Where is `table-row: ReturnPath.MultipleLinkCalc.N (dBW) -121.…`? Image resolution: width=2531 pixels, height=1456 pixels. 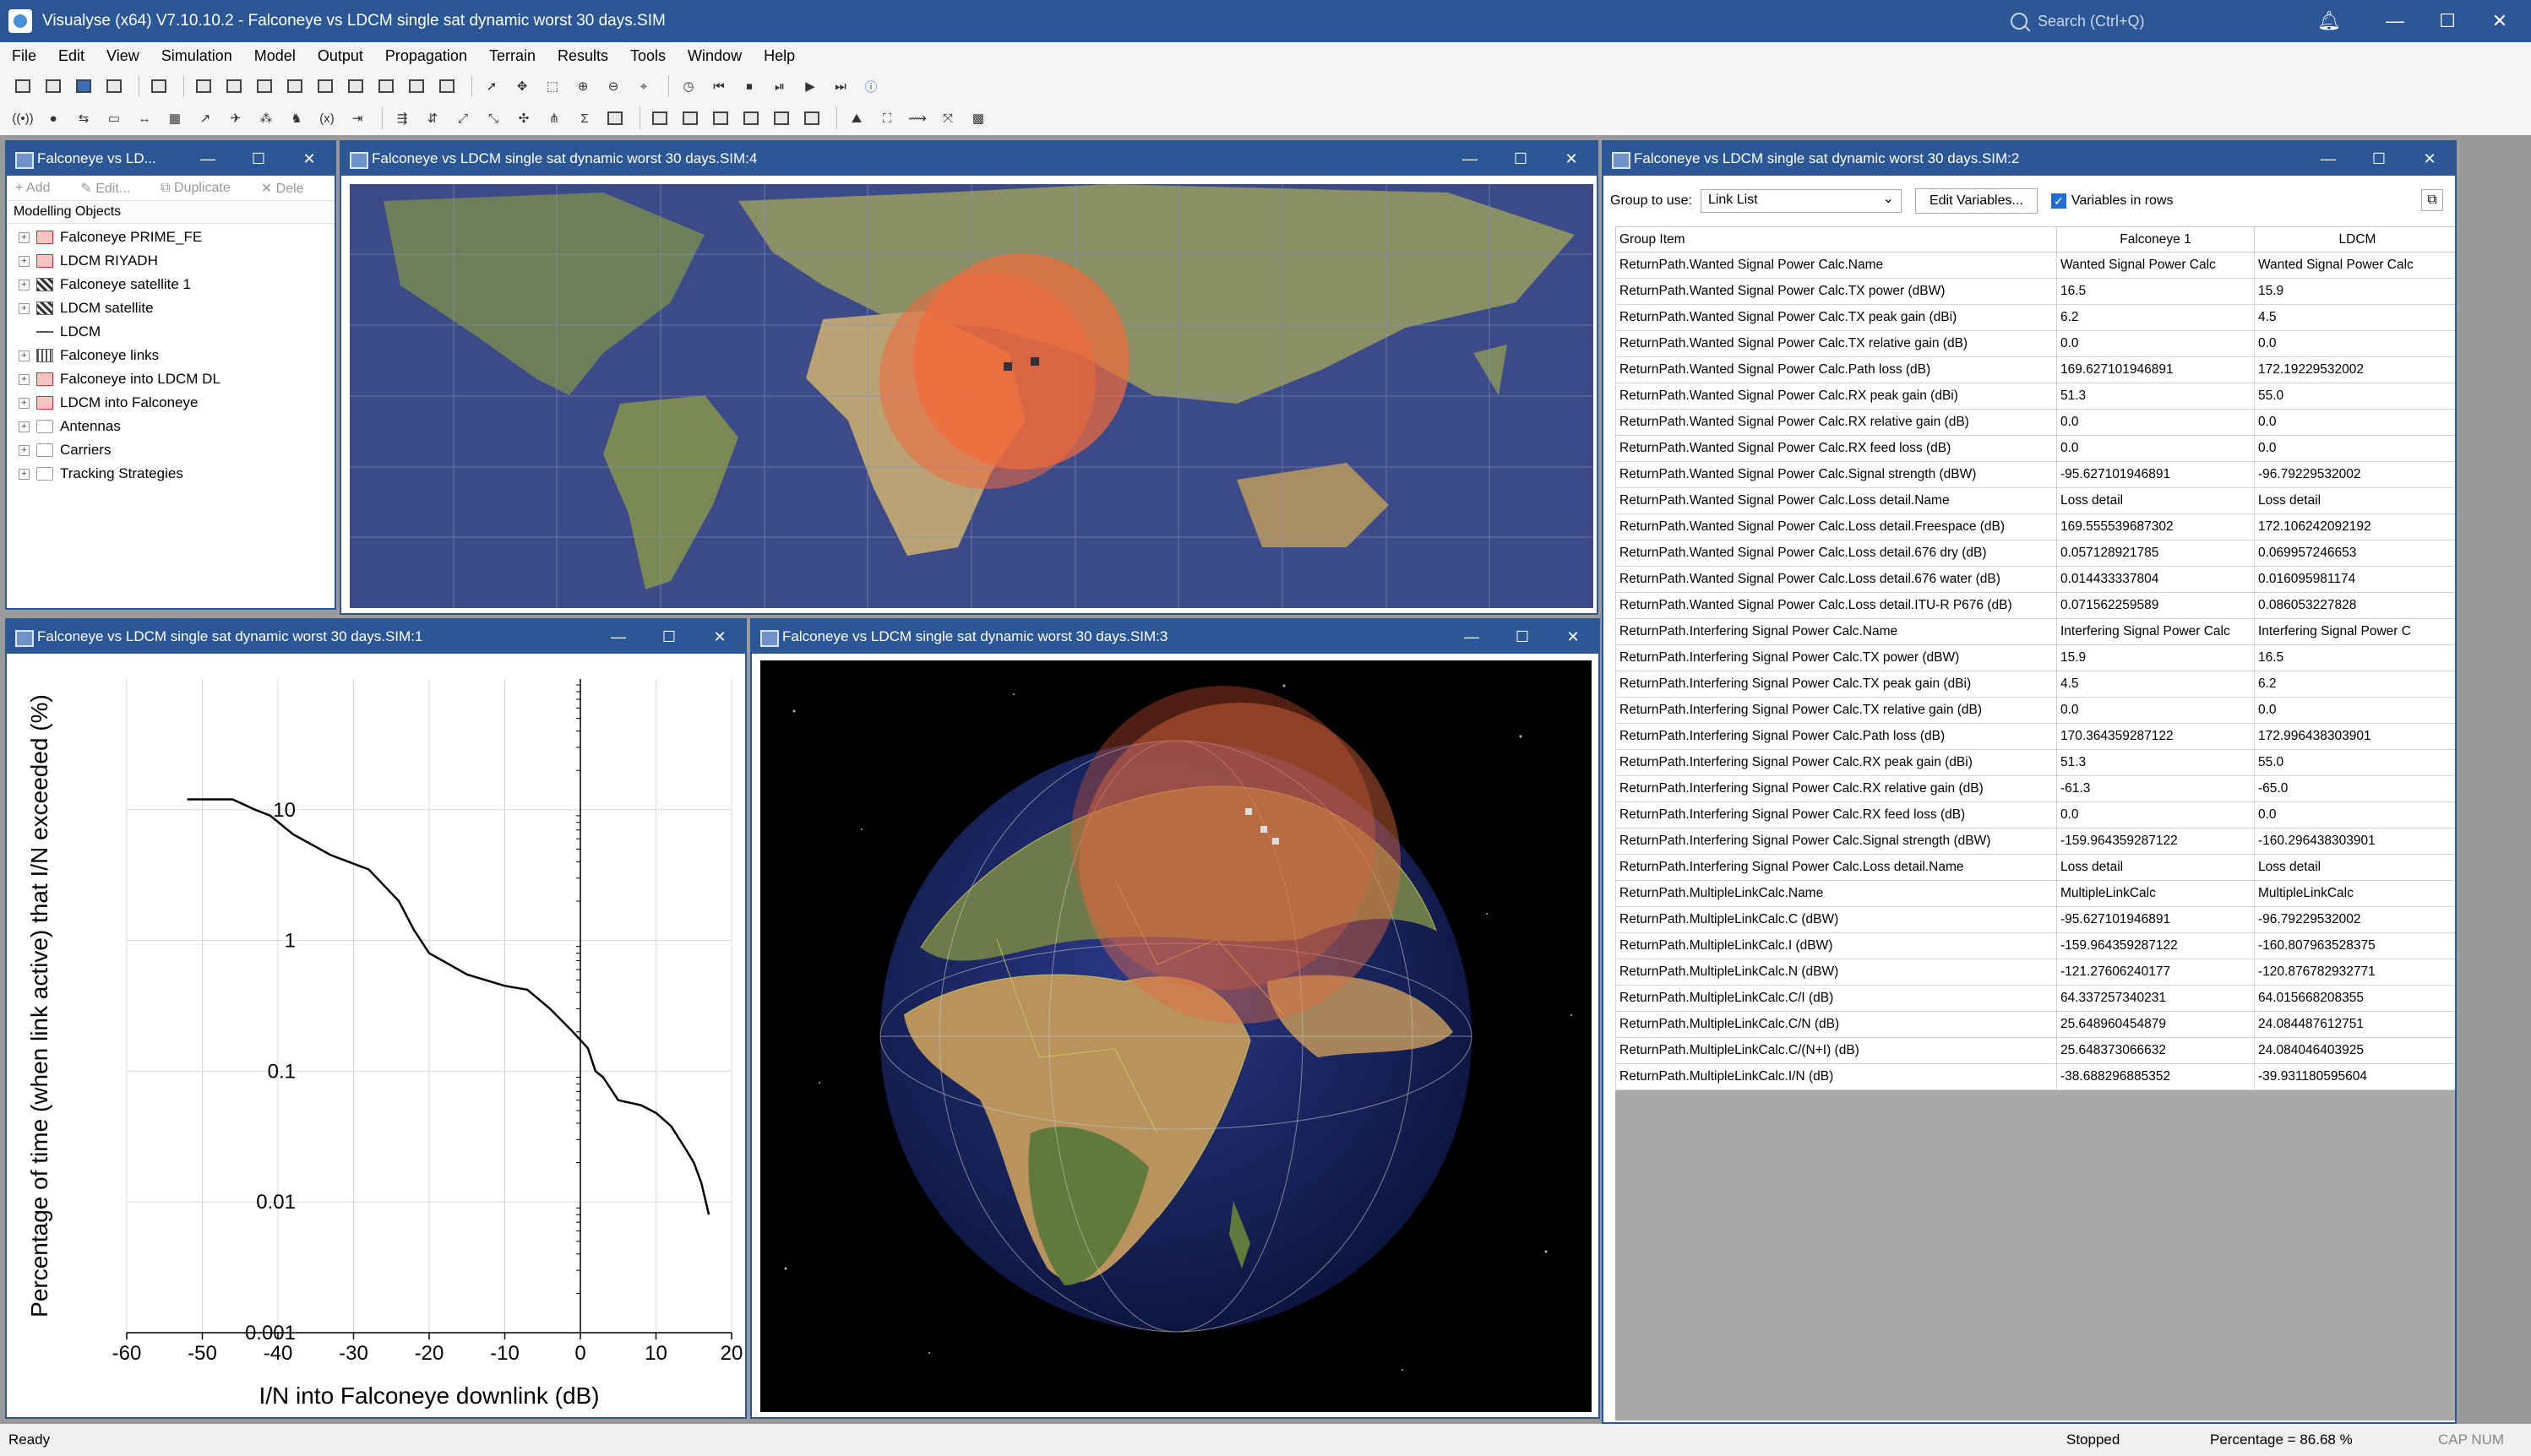
table-row: ReturnPath.MultipleLinkCalc.N (dBW) -121.… is located at coordinates (2035, 972).